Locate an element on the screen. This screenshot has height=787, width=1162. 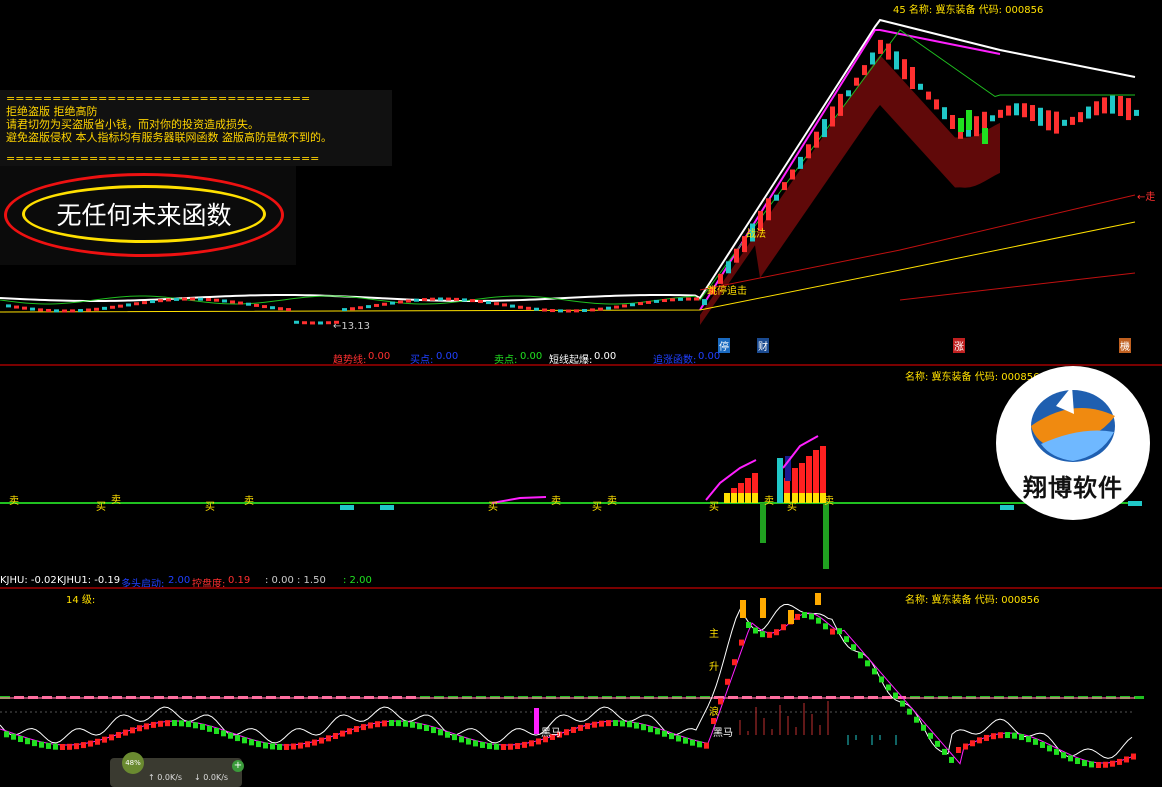
strip2-b: KJHU1: -0.19 is located at coordinates (89, 580).